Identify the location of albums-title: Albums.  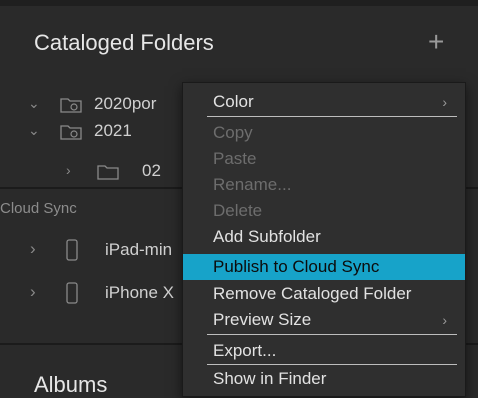
(70, 385).